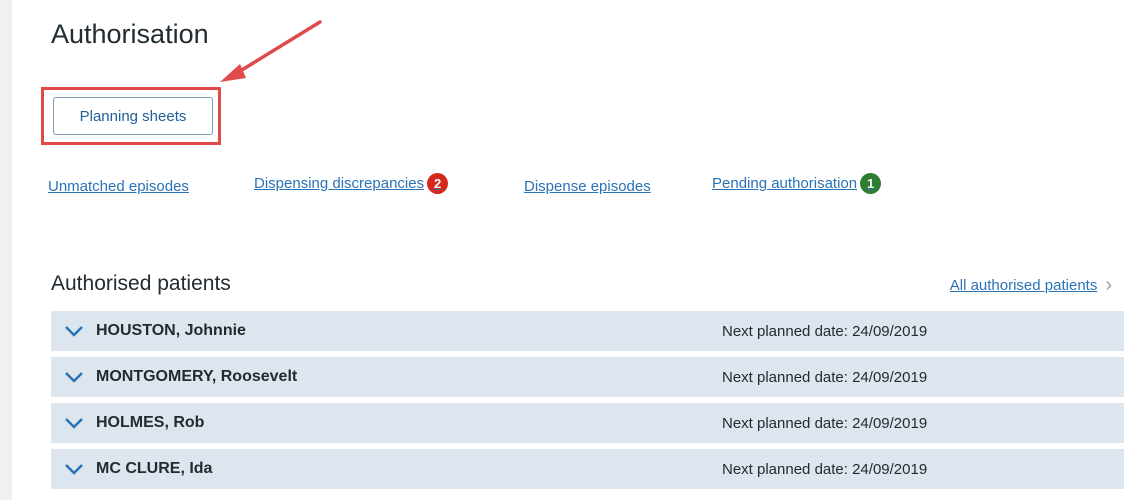  I want to click on page-title: Authorisation, so click(130, 34).